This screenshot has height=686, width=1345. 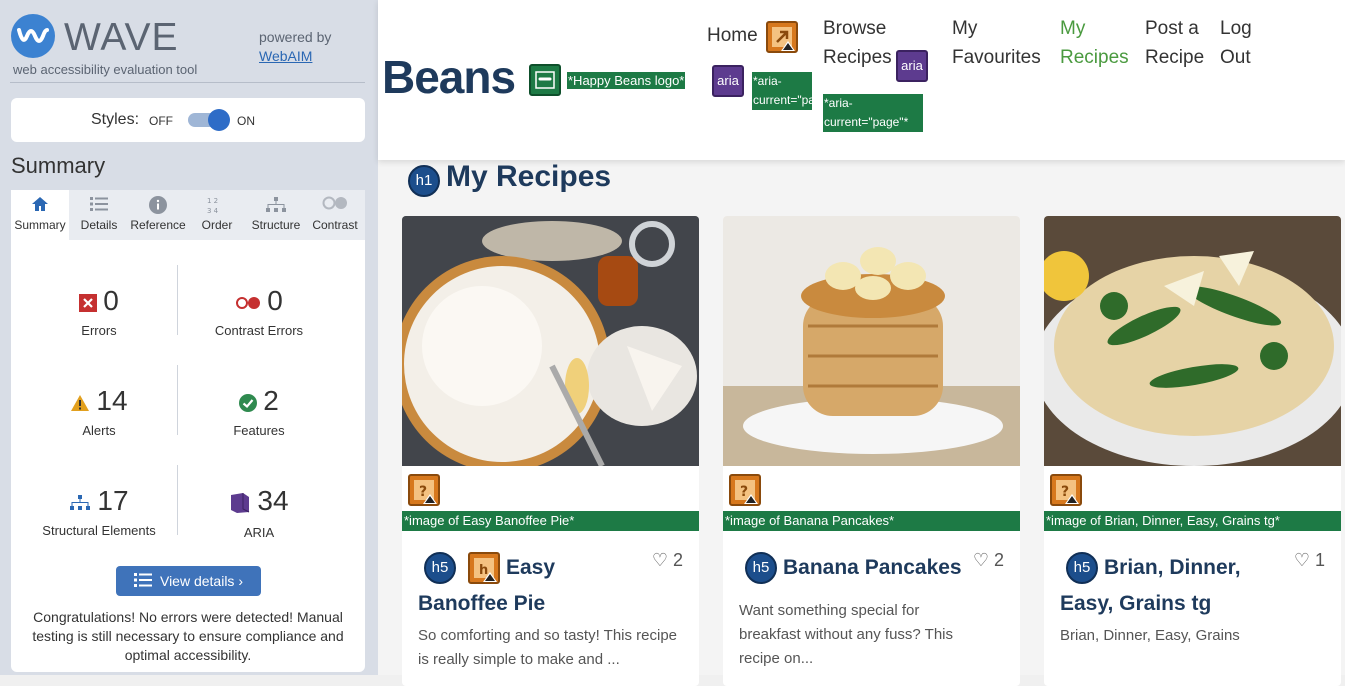 I want to click on stat-contrast-errors: 0 Contrast Errors, so click(x=259, y=311).